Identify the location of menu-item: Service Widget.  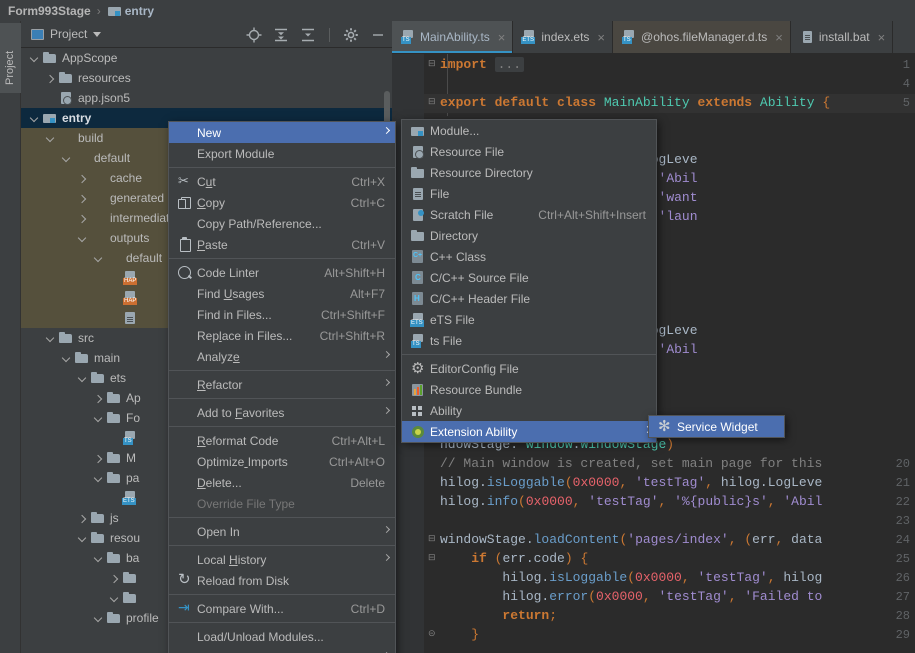
(716, 426).